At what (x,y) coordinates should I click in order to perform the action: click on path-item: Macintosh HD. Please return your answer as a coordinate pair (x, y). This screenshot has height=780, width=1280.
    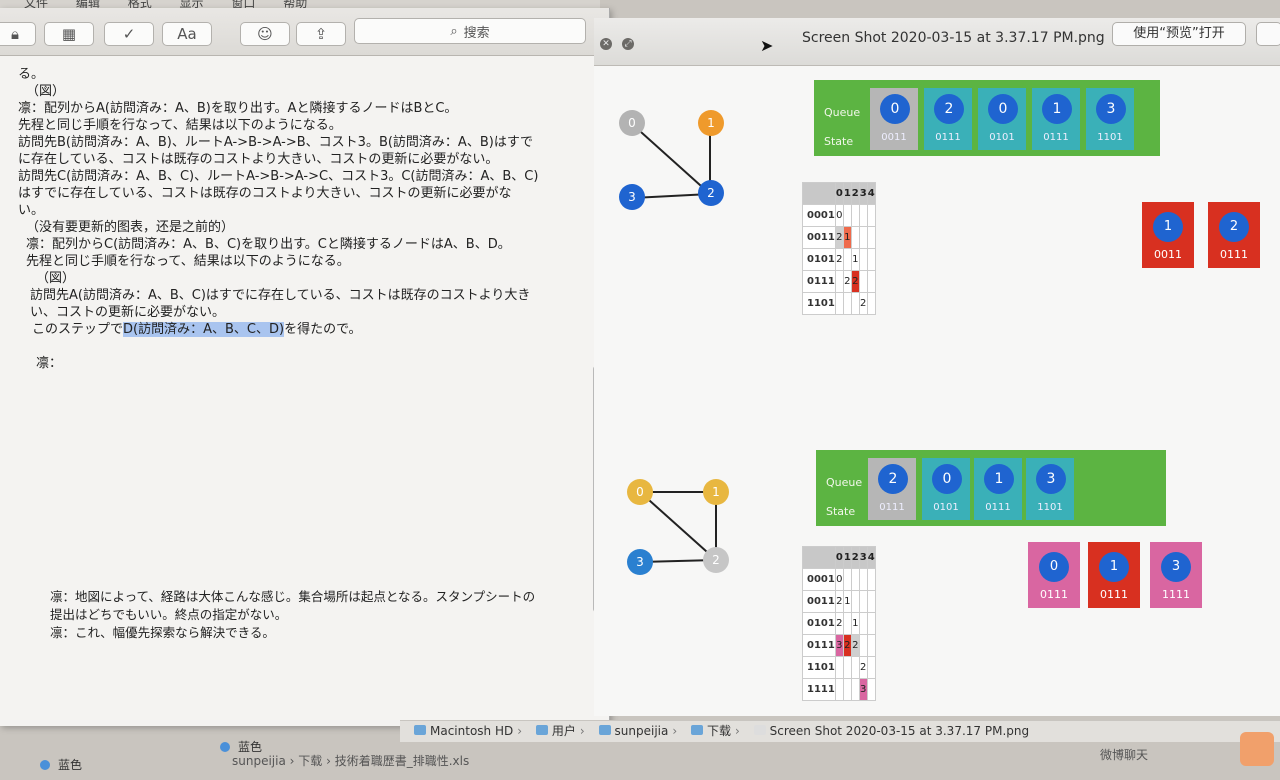
    Looking at the image, I should click on (471, 731).